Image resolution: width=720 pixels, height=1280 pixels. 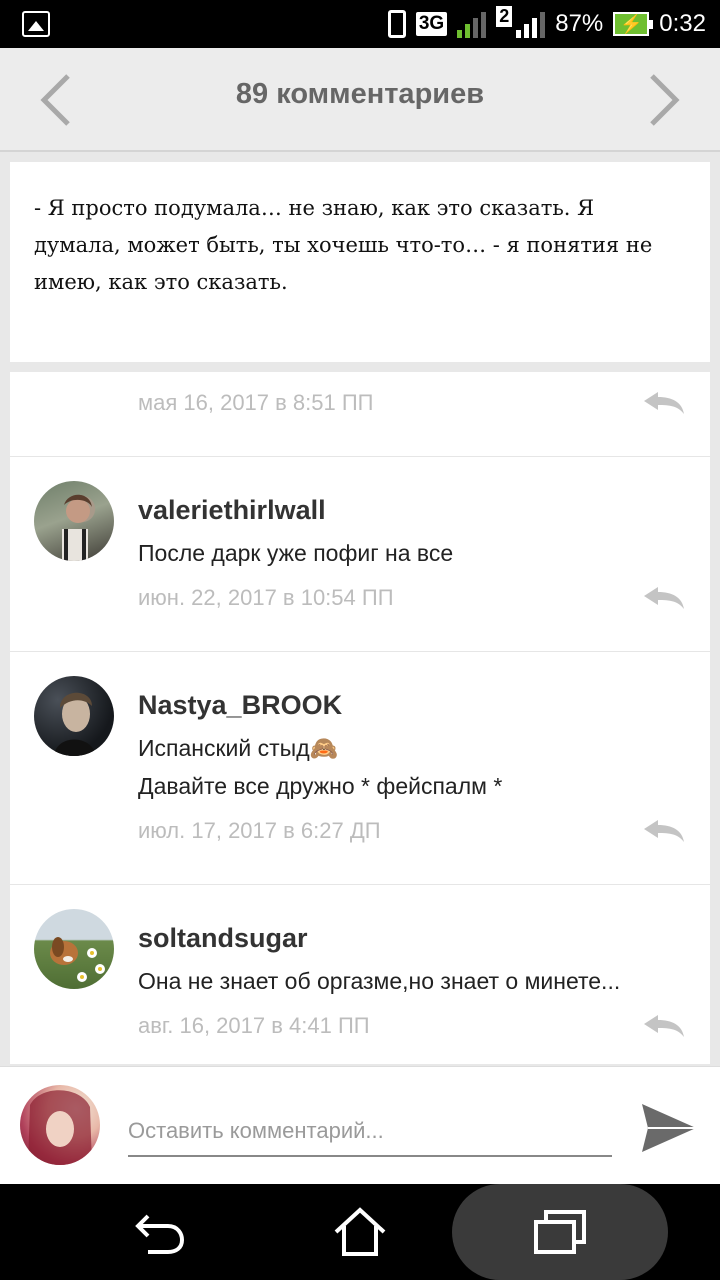 What do you see at coordinates (396, 24) in the screenshot?
I see `vibrate-icon` at bounding box center [396, 24].